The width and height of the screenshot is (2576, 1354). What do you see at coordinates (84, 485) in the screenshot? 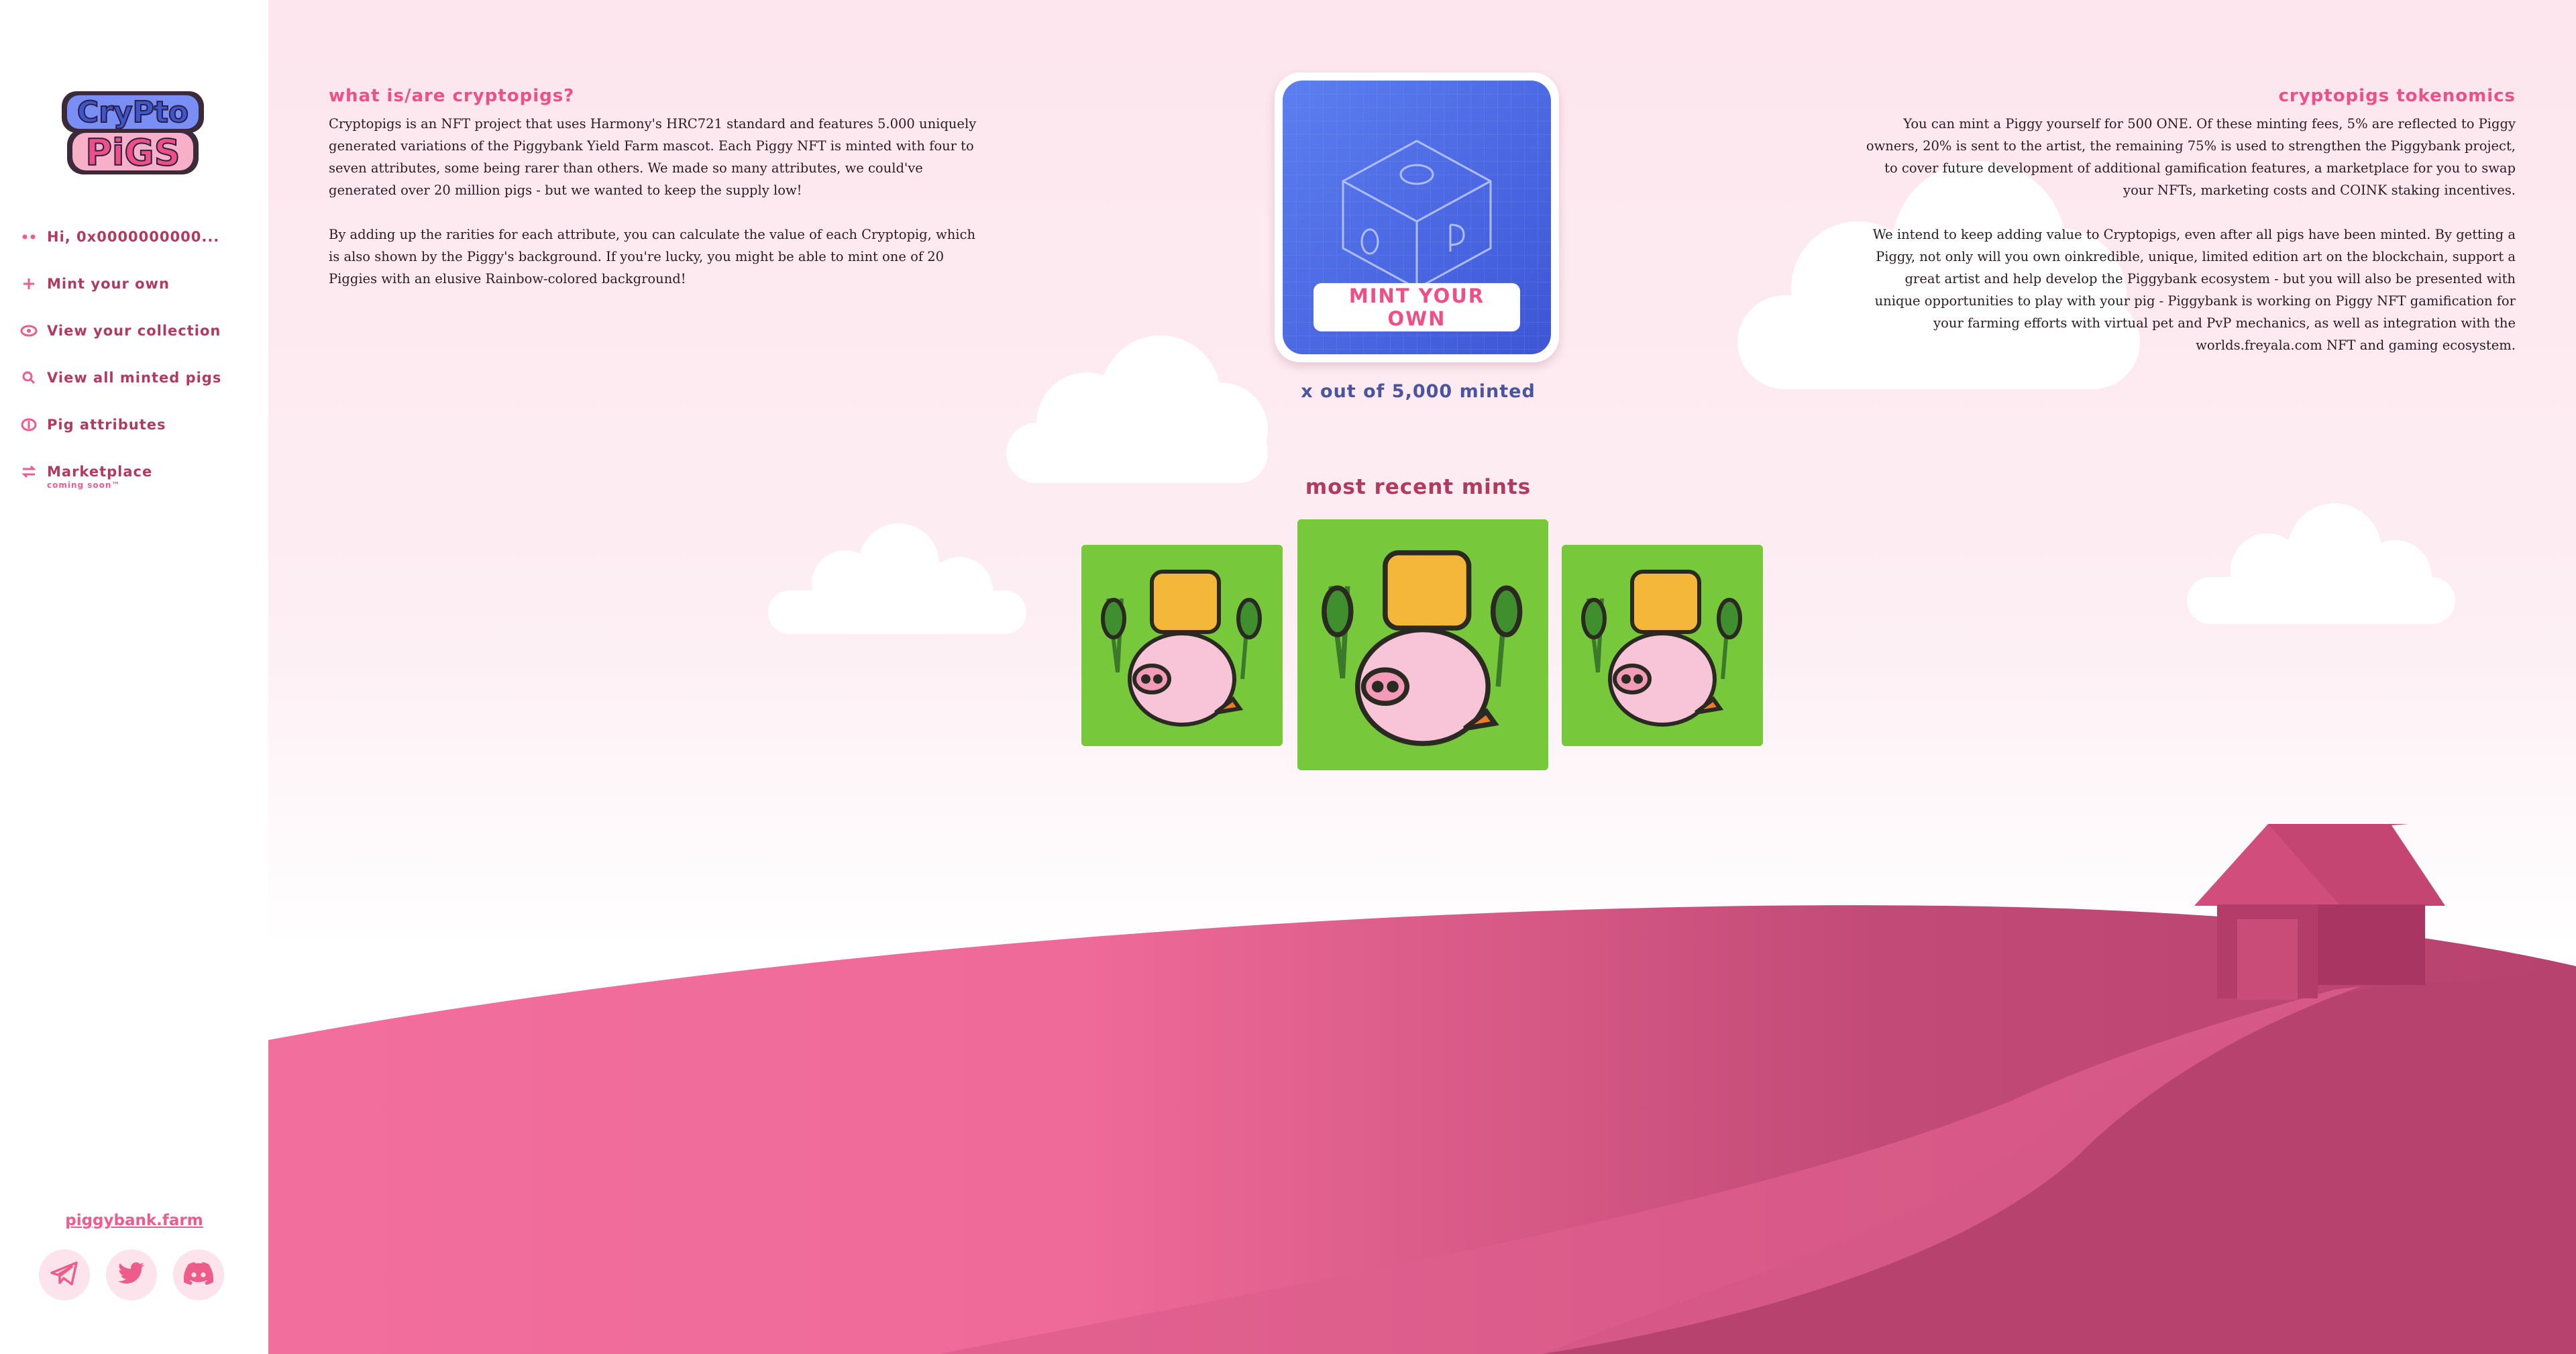
I see `coming-soon-badge: coming soon™` at bounding box center [84, 485].